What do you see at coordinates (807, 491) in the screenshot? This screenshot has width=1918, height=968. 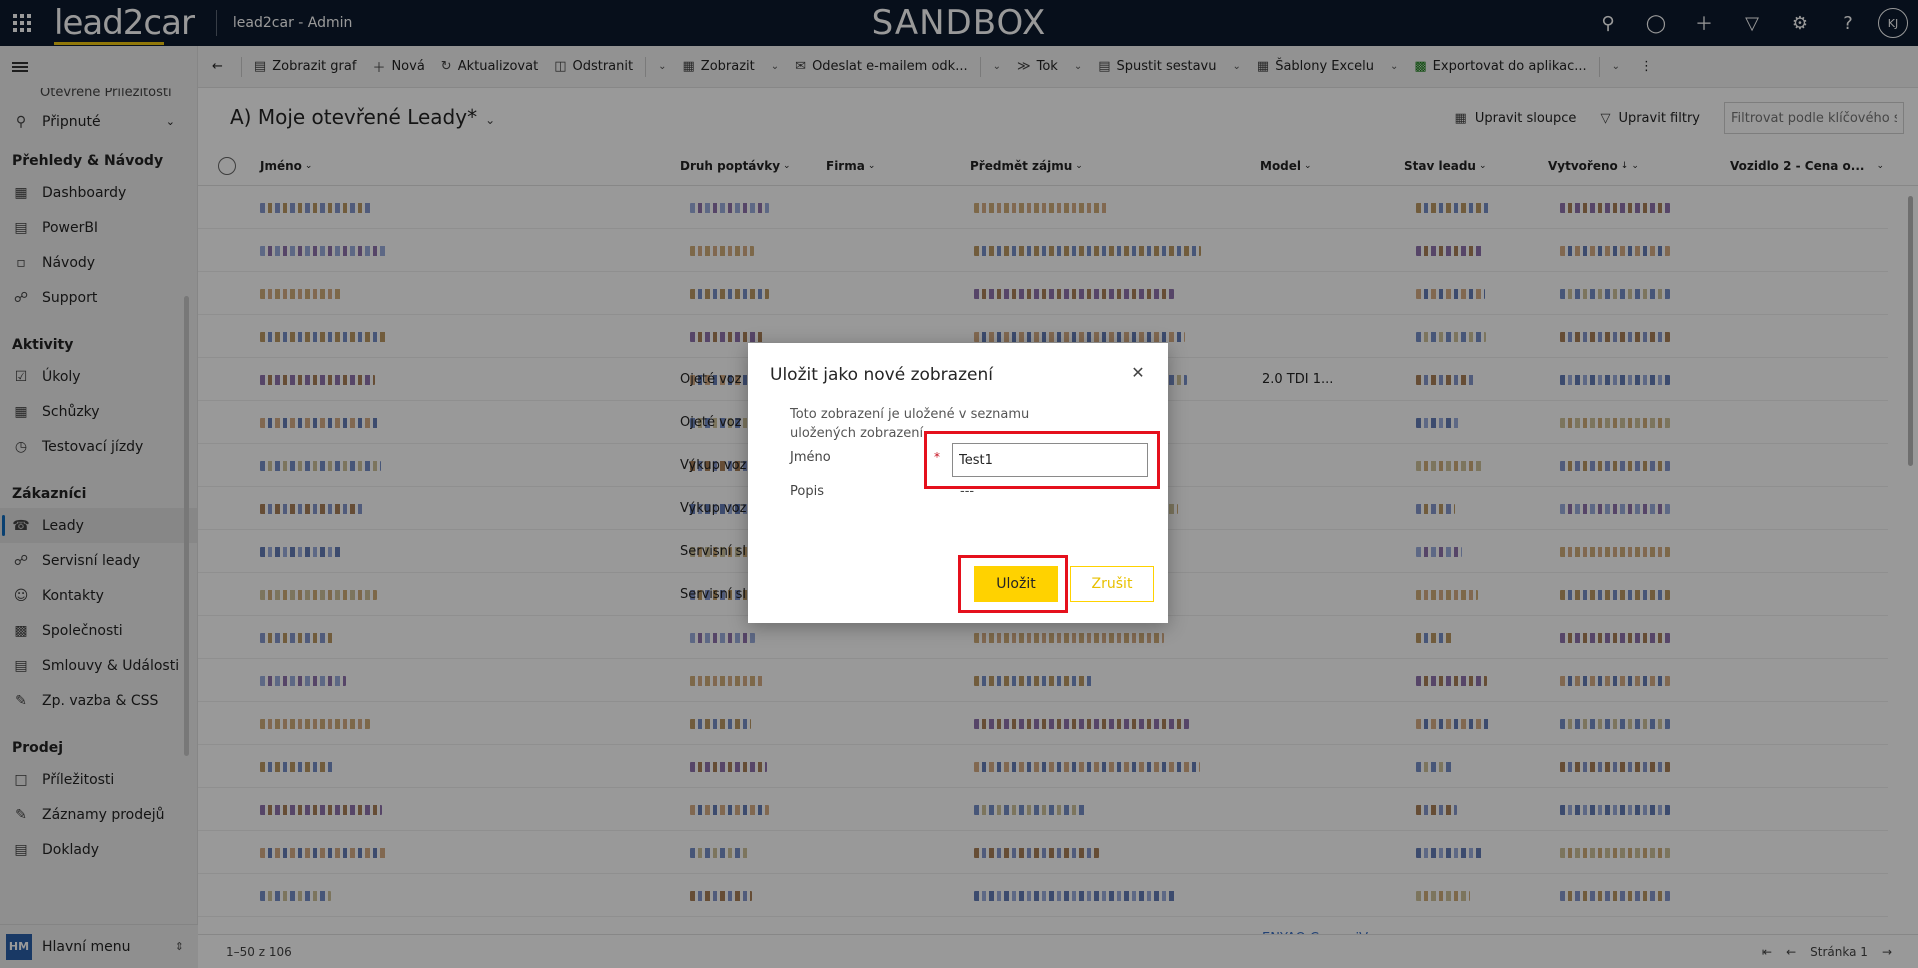 I see `description-label: Popis` at bounding box center [807, 491].